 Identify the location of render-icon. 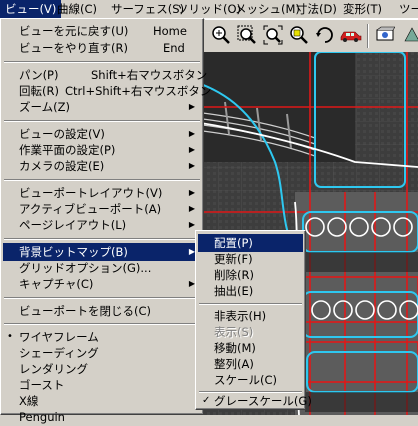
(385, 35).